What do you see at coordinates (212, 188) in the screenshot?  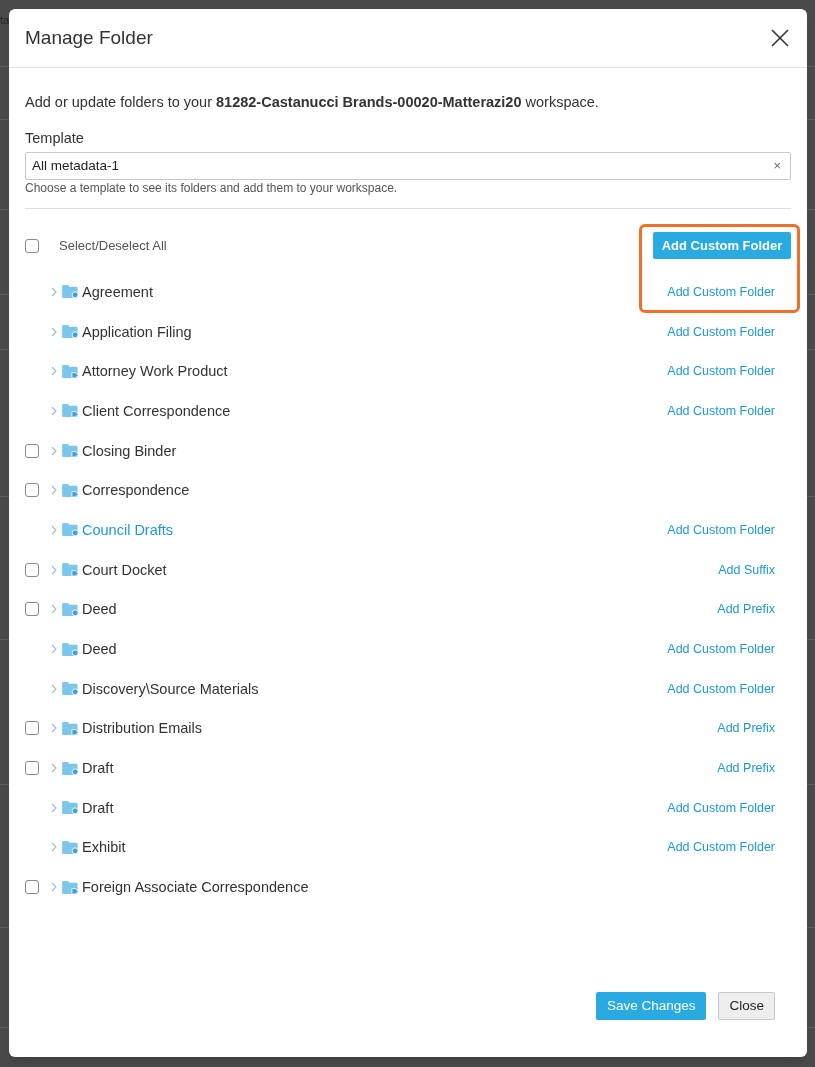 I see `template-help: Choose a template to see its folders and add them to your workspace.` at bounding box center [212, 188].